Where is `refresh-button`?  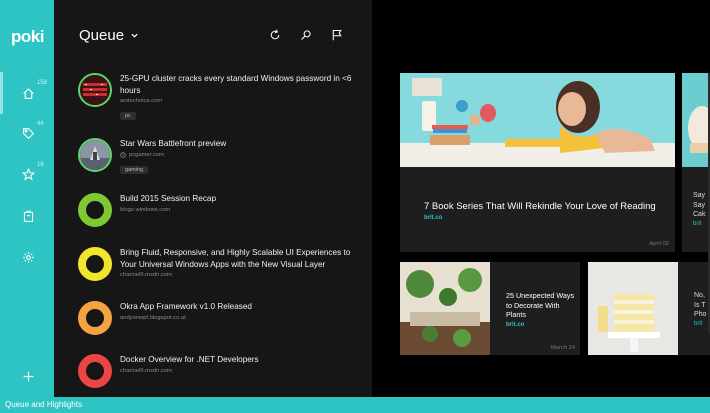 refresh-button is located at coordinates (275, 35).